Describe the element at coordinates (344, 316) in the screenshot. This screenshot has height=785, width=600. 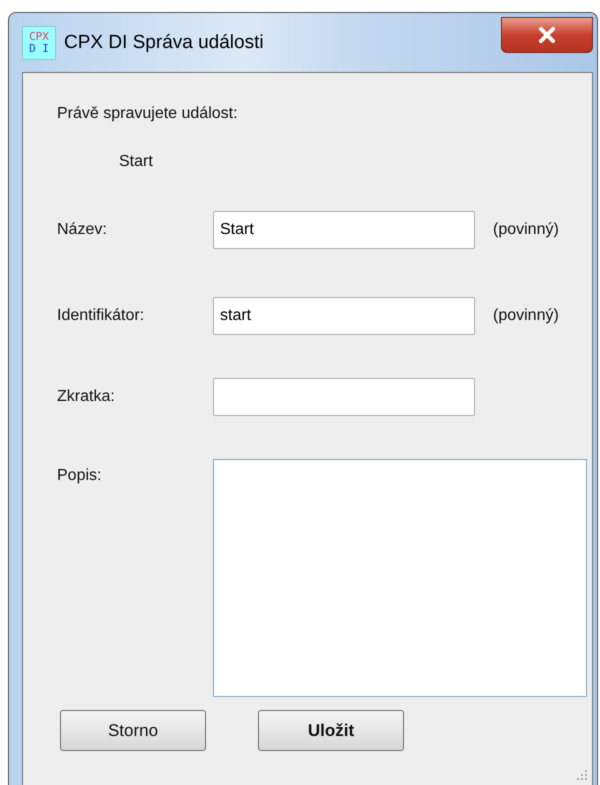
I see `input-field: start` at that location.